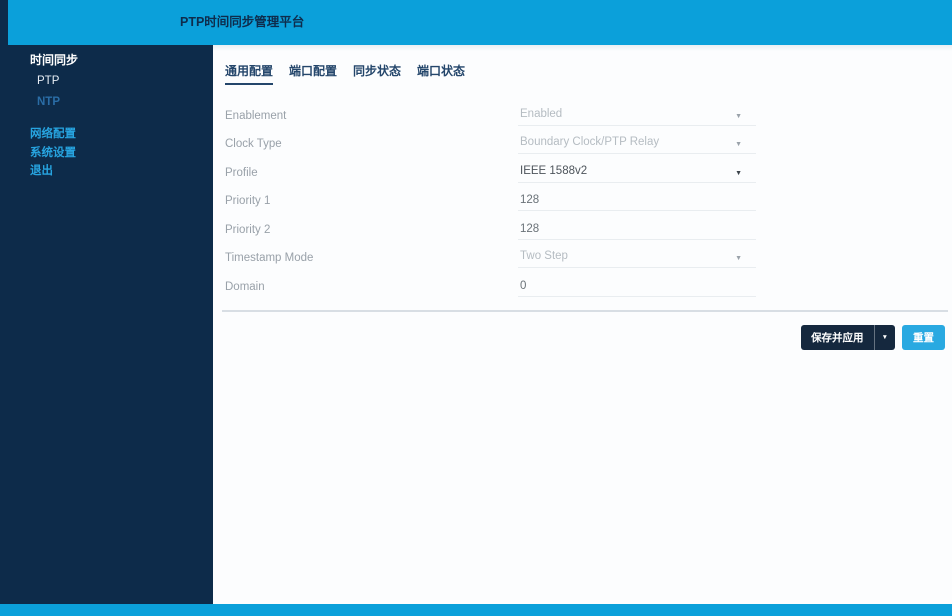  I want to click on sidebar-item-ntp: NTP, so click(106, 102).